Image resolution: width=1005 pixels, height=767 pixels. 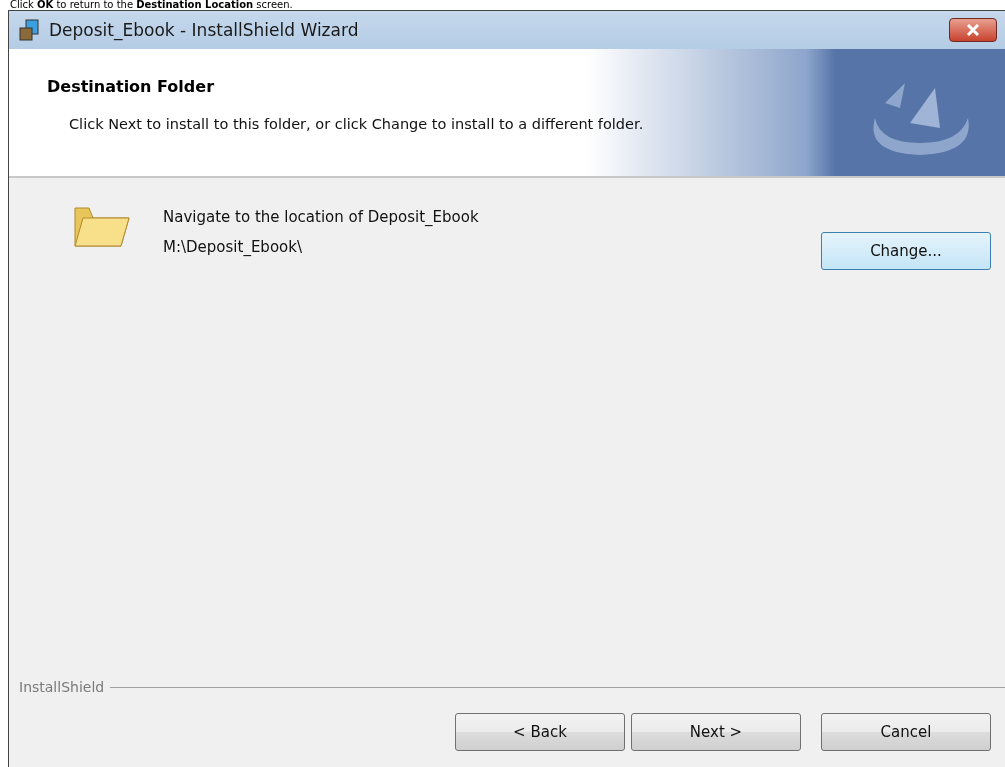 I want to click on installer-icon, so click(x=29, y=30).